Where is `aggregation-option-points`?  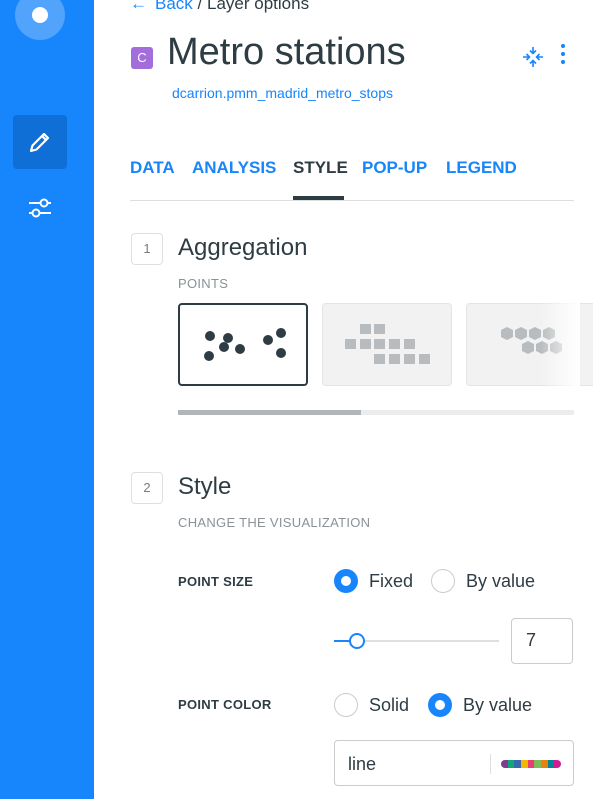
aggregation-option-points is located at coordinates (243, 344).